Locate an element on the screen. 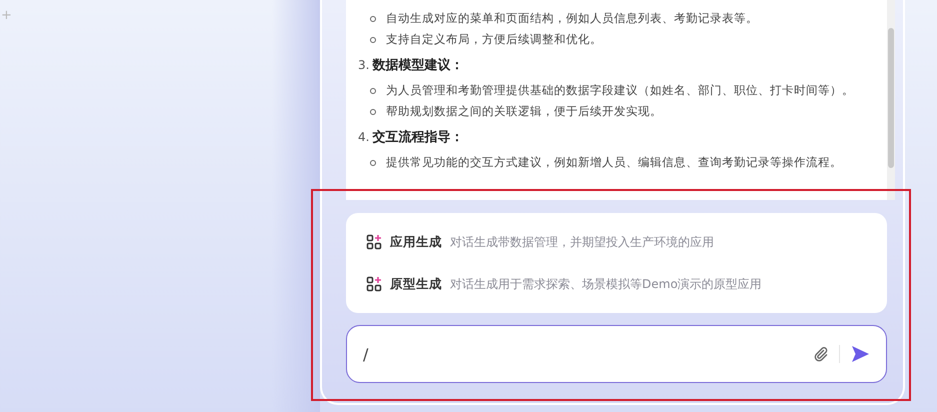 The image size is (937, 412). suggestion-item: 原型生成 对话生成用于需求探索、场景模拟等Demo演示的原型应用 is located at coordinates (616, 284).